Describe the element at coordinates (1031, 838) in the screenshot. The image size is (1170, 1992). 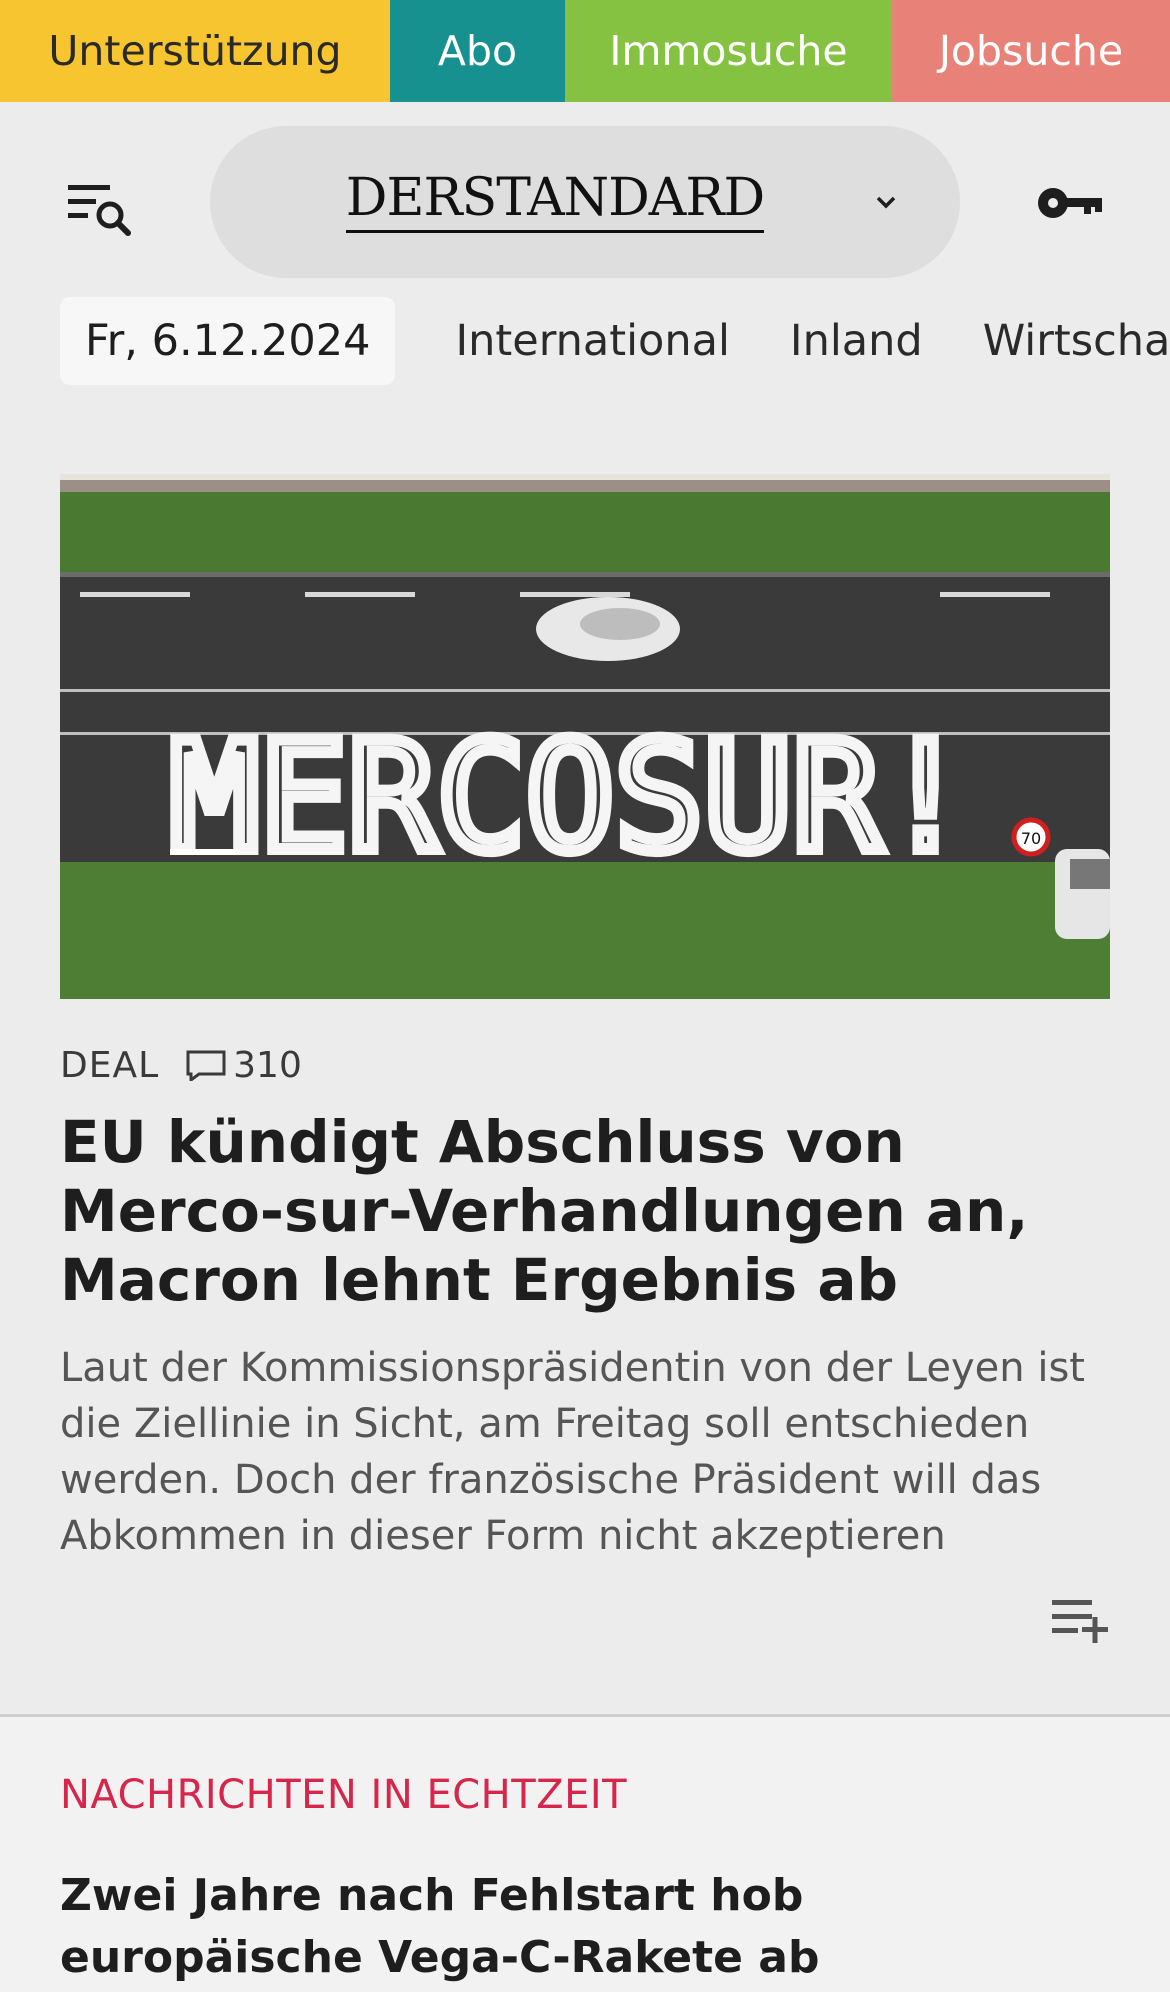
I see `speed-sign-text: 70` at that location.